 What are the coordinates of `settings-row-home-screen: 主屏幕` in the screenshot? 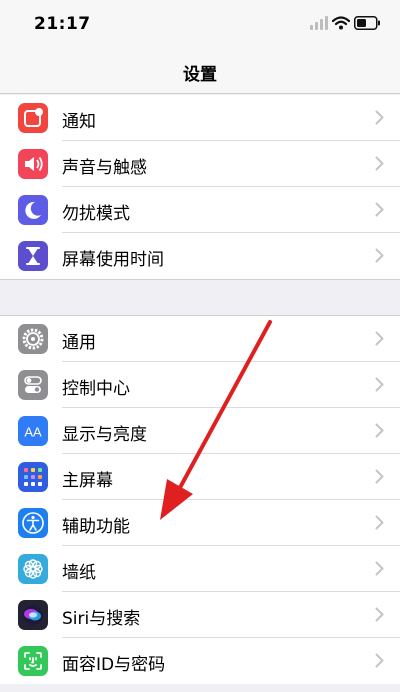 It's located at (200, 477).